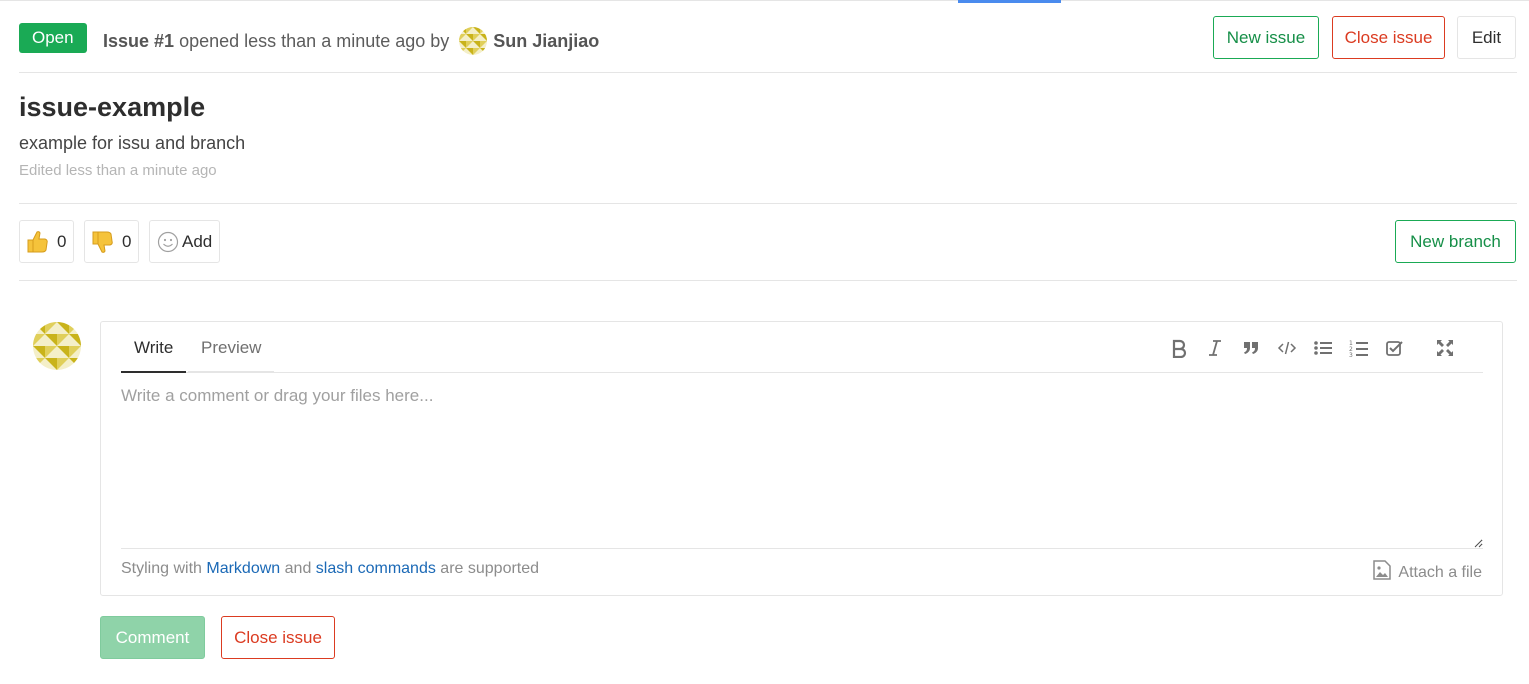  I want to click on thumbs-up-award: 0, so click(46, 241).